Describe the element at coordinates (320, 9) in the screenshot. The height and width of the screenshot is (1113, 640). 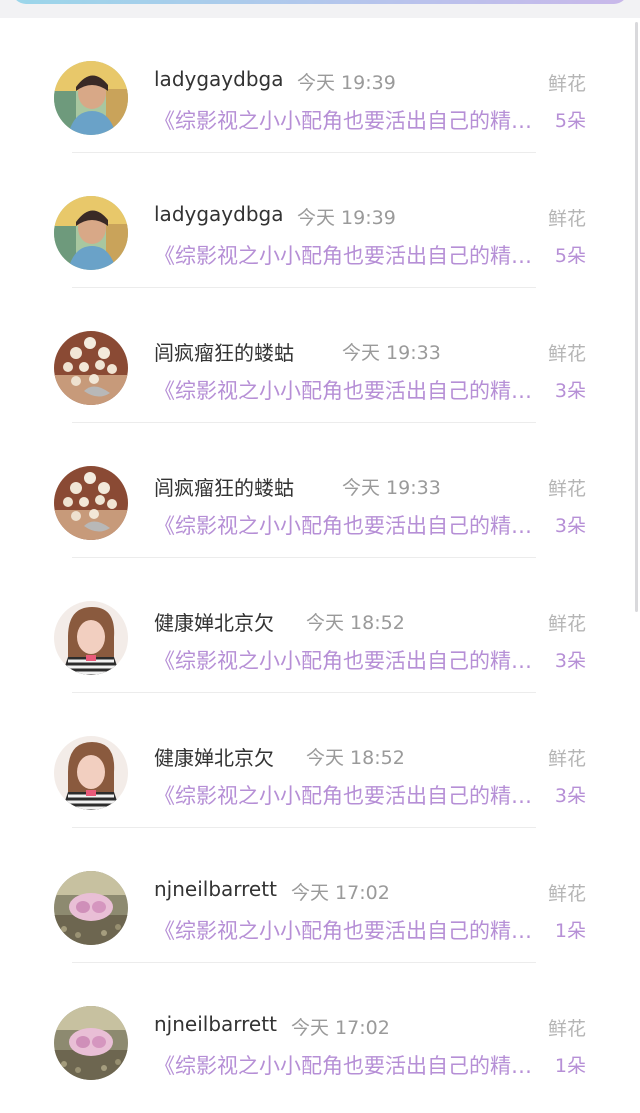
I see `top-header-strip` at that location.